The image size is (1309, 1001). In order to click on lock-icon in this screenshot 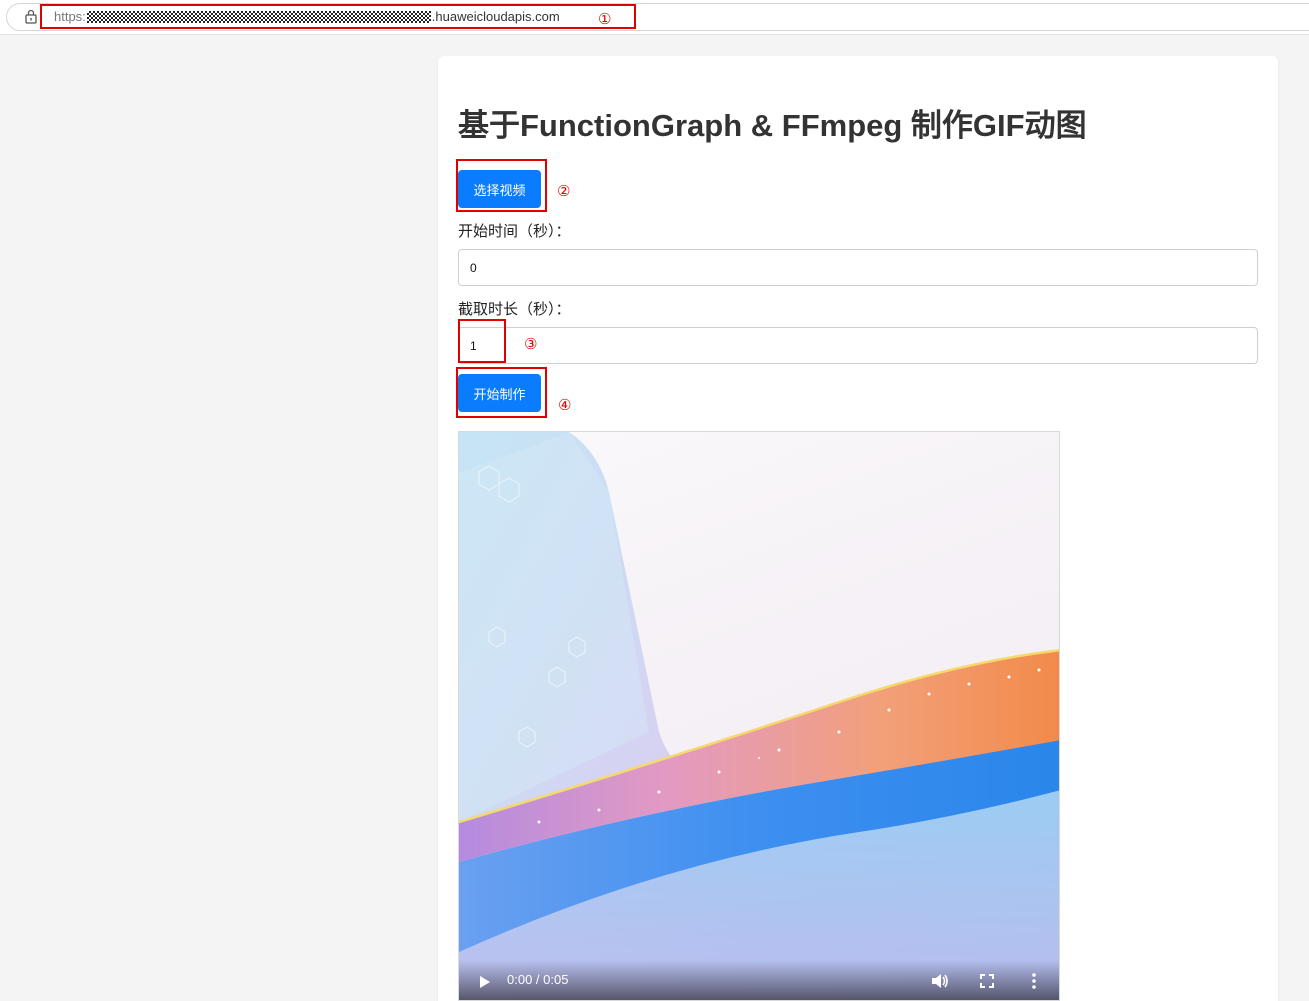, I will do `click(31, 16)`.